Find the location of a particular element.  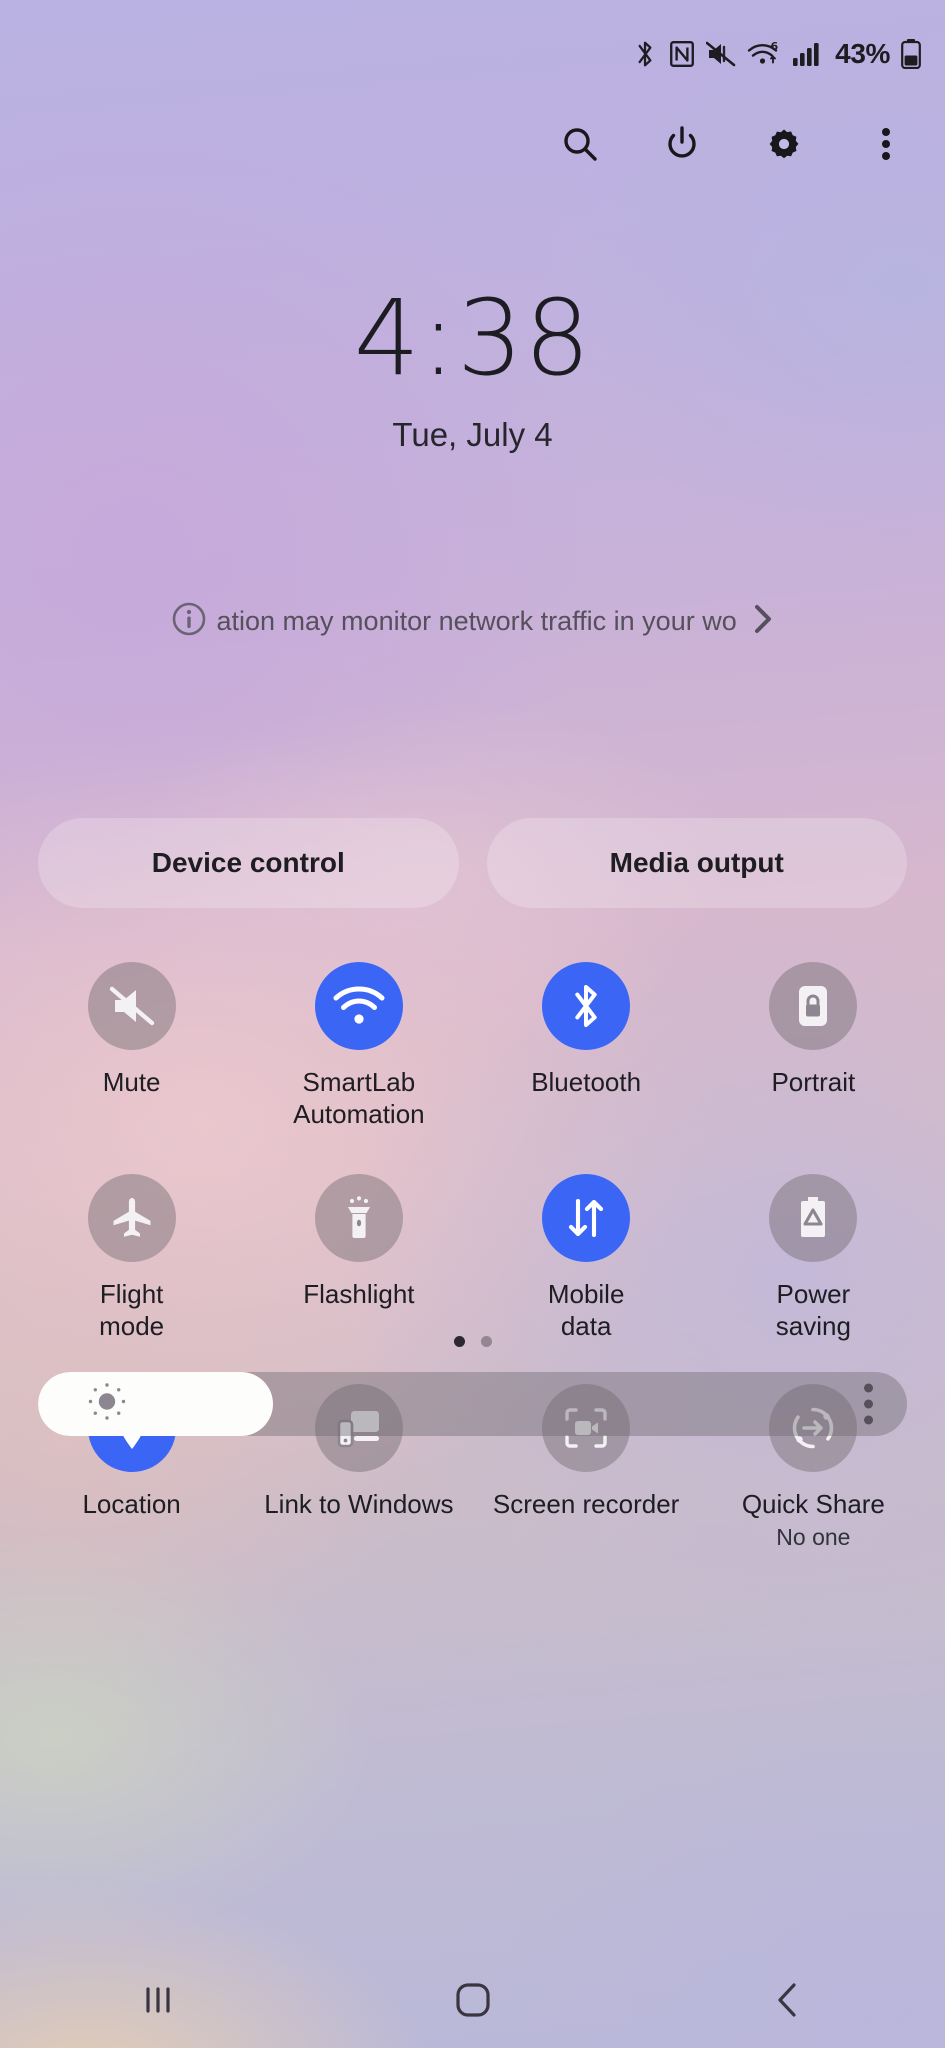

rotation-lock-icon is located at coordinates (813, 1006).